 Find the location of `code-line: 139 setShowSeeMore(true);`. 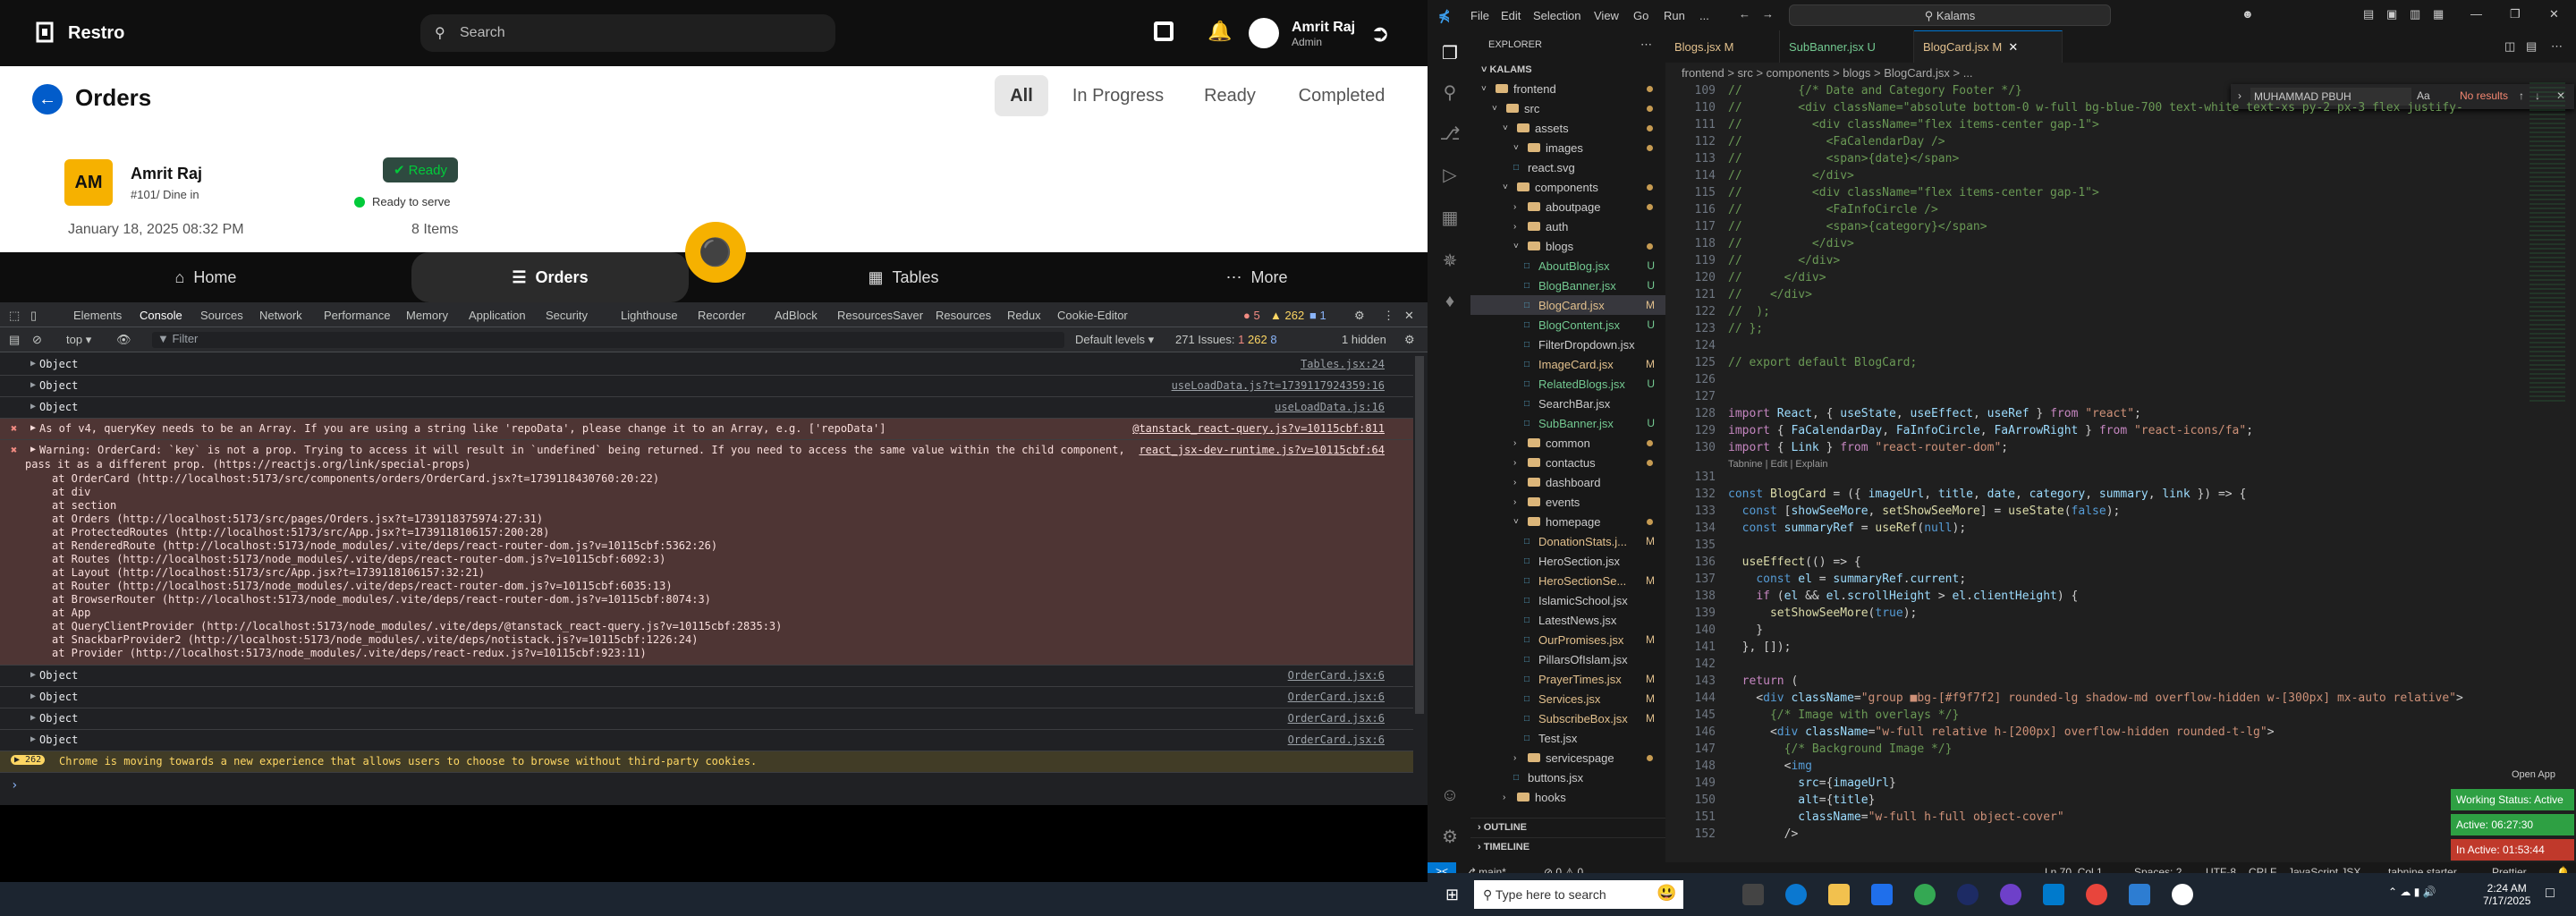

code-line: 139 setShowSeeMore(true); is located at coordinates (2067, 614).